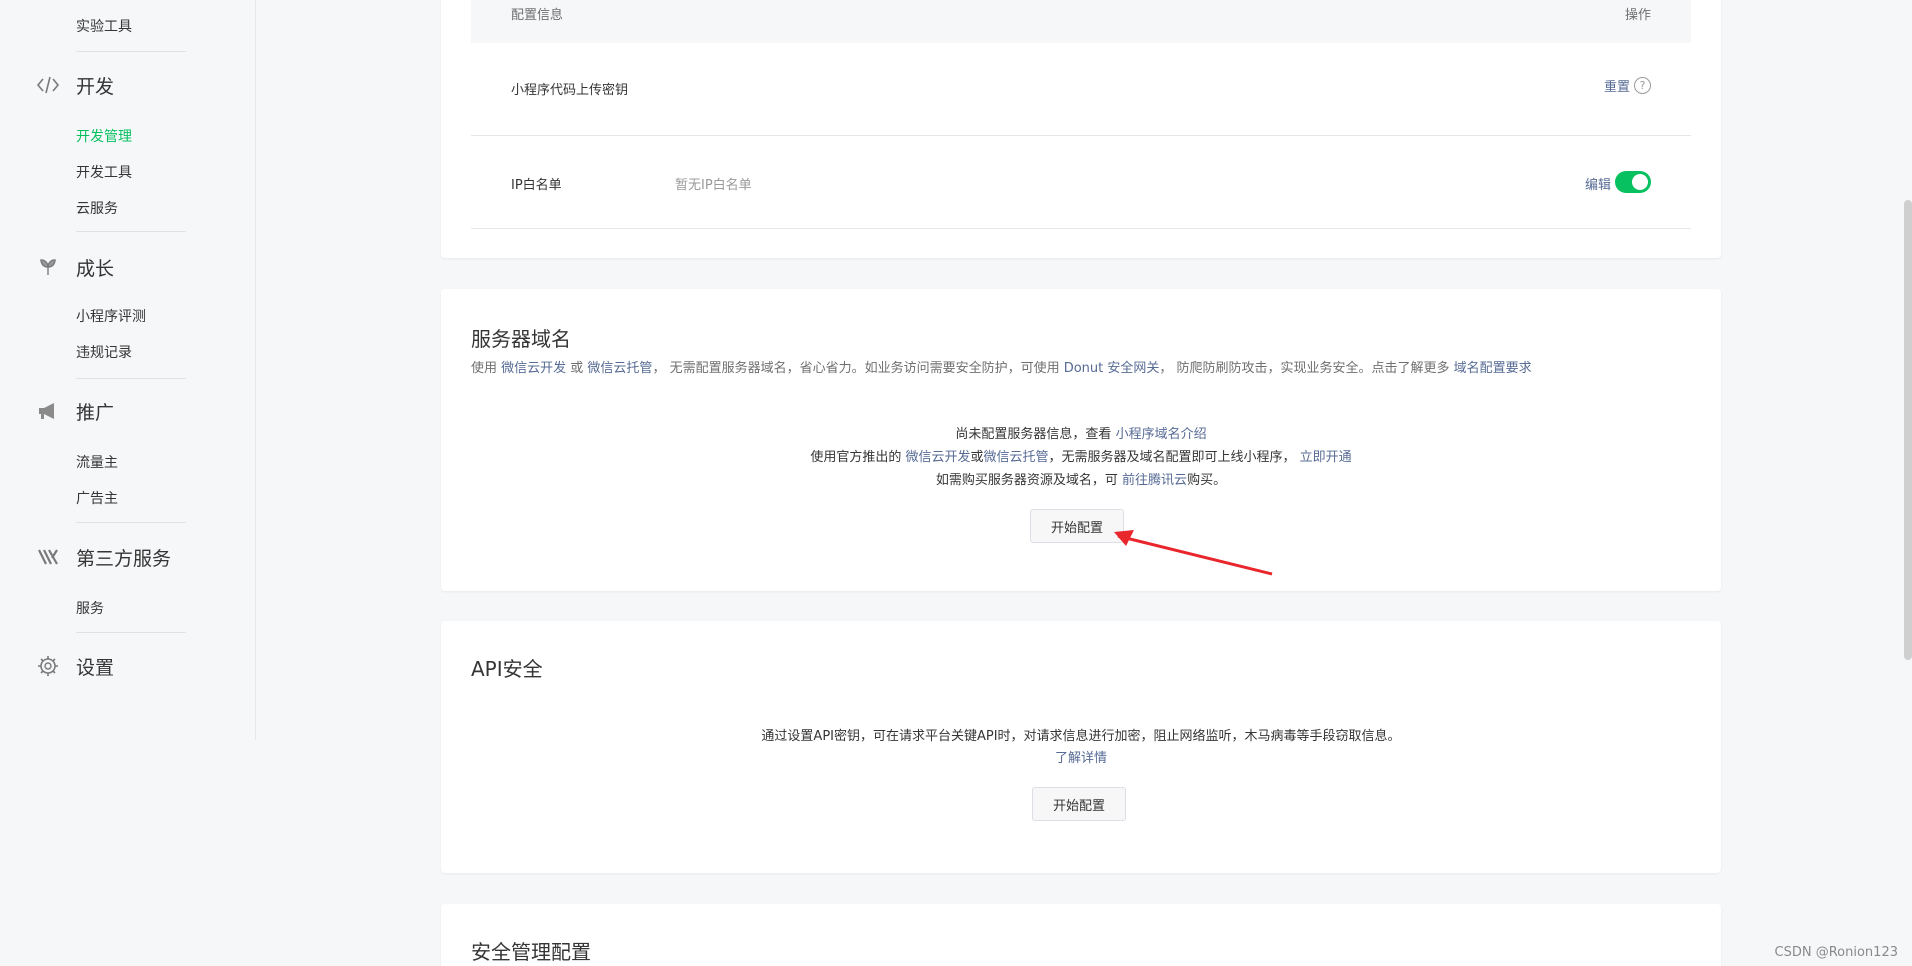  I want to click on help-icon: ?, so click(1642, 85).